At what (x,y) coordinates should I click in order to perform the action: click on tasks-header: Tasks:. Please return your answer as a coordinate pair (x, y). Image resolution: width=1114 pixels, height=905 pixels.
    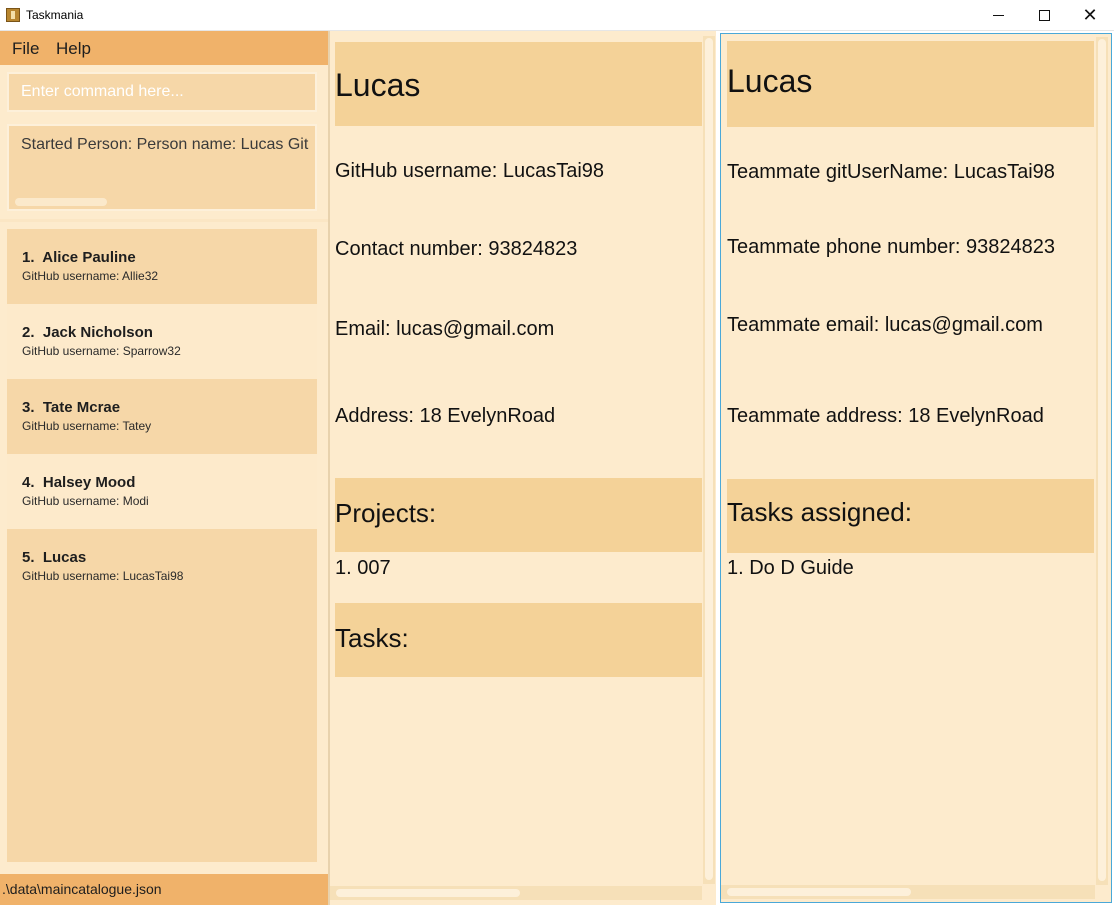
    Looking at the image, I should click on (518, 640).